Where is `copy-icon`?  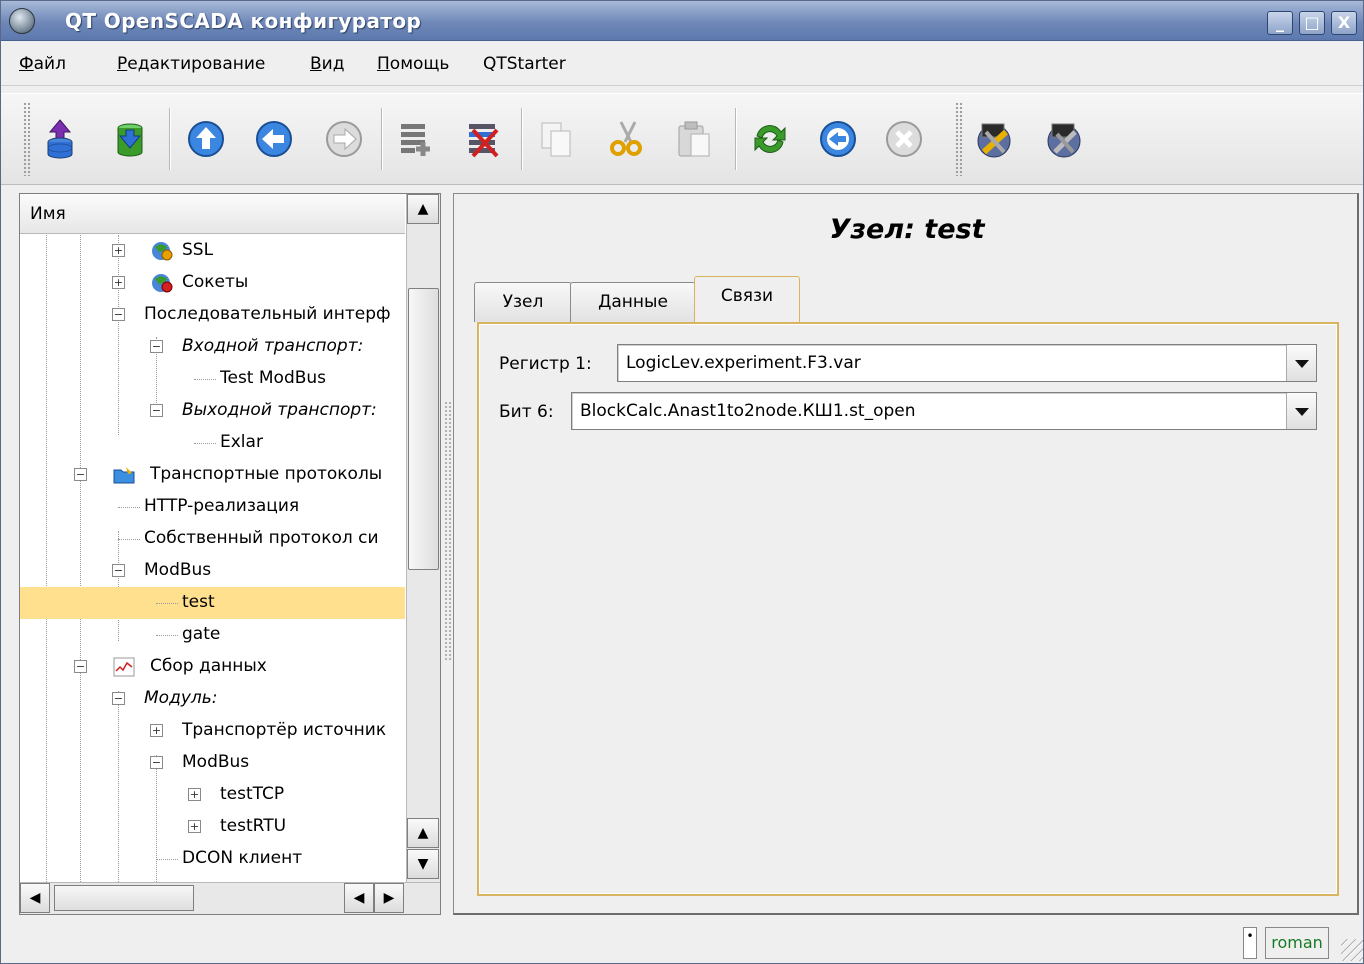
copy-icon is located at coordinates (556, 139).